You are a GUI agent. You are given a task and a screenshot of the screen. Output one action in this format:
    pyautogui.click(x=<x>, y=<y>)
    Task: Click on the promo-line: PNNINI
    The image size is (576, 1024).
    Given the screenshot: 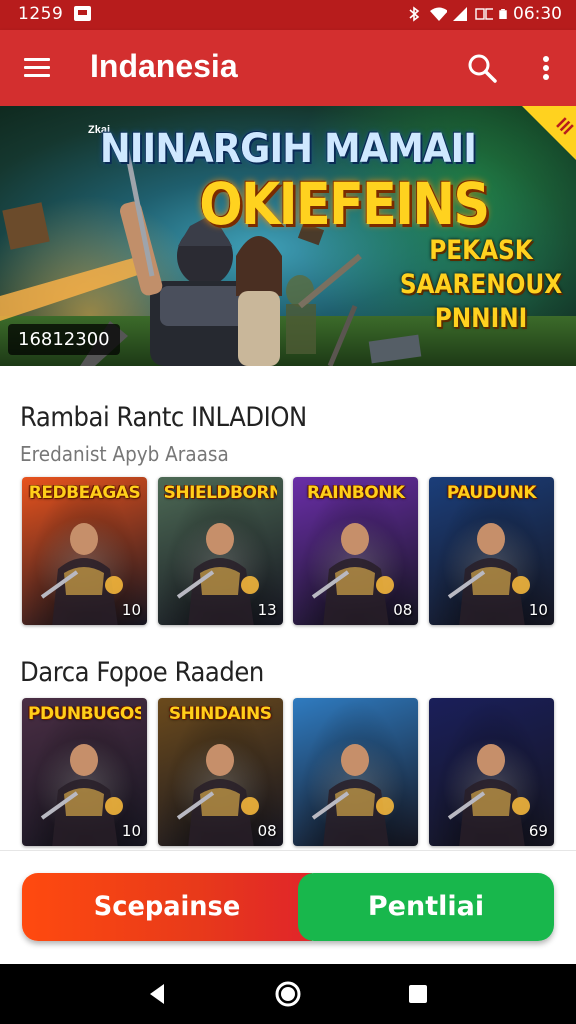 What is the action you would take?
    pyautogui.click(x=481, y=318)
    